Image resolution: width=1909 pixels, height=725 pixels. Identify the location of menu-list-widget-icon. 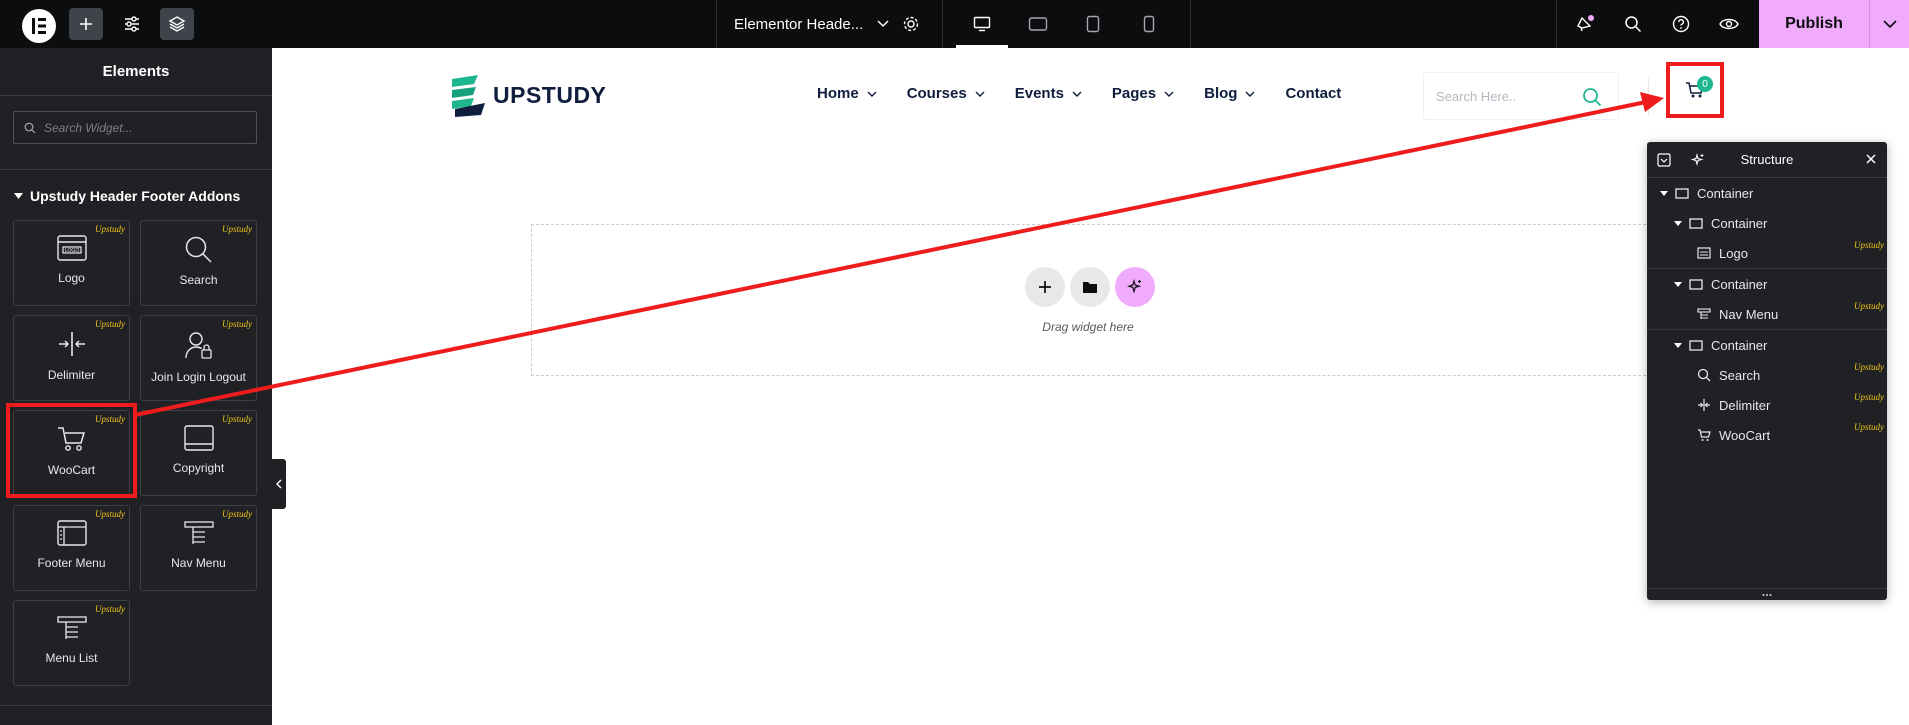
(71, 627).